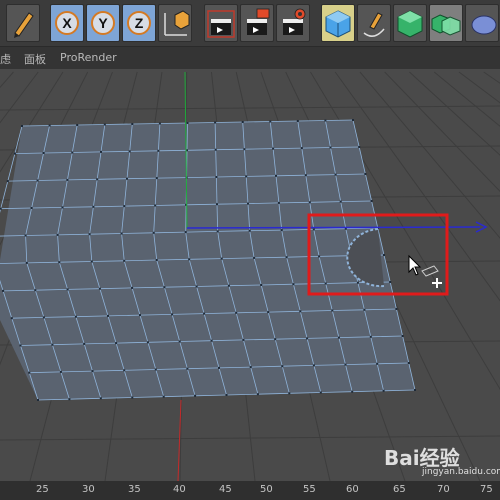  I want to click on x-axis-lock-button: X, so click(67, 23).